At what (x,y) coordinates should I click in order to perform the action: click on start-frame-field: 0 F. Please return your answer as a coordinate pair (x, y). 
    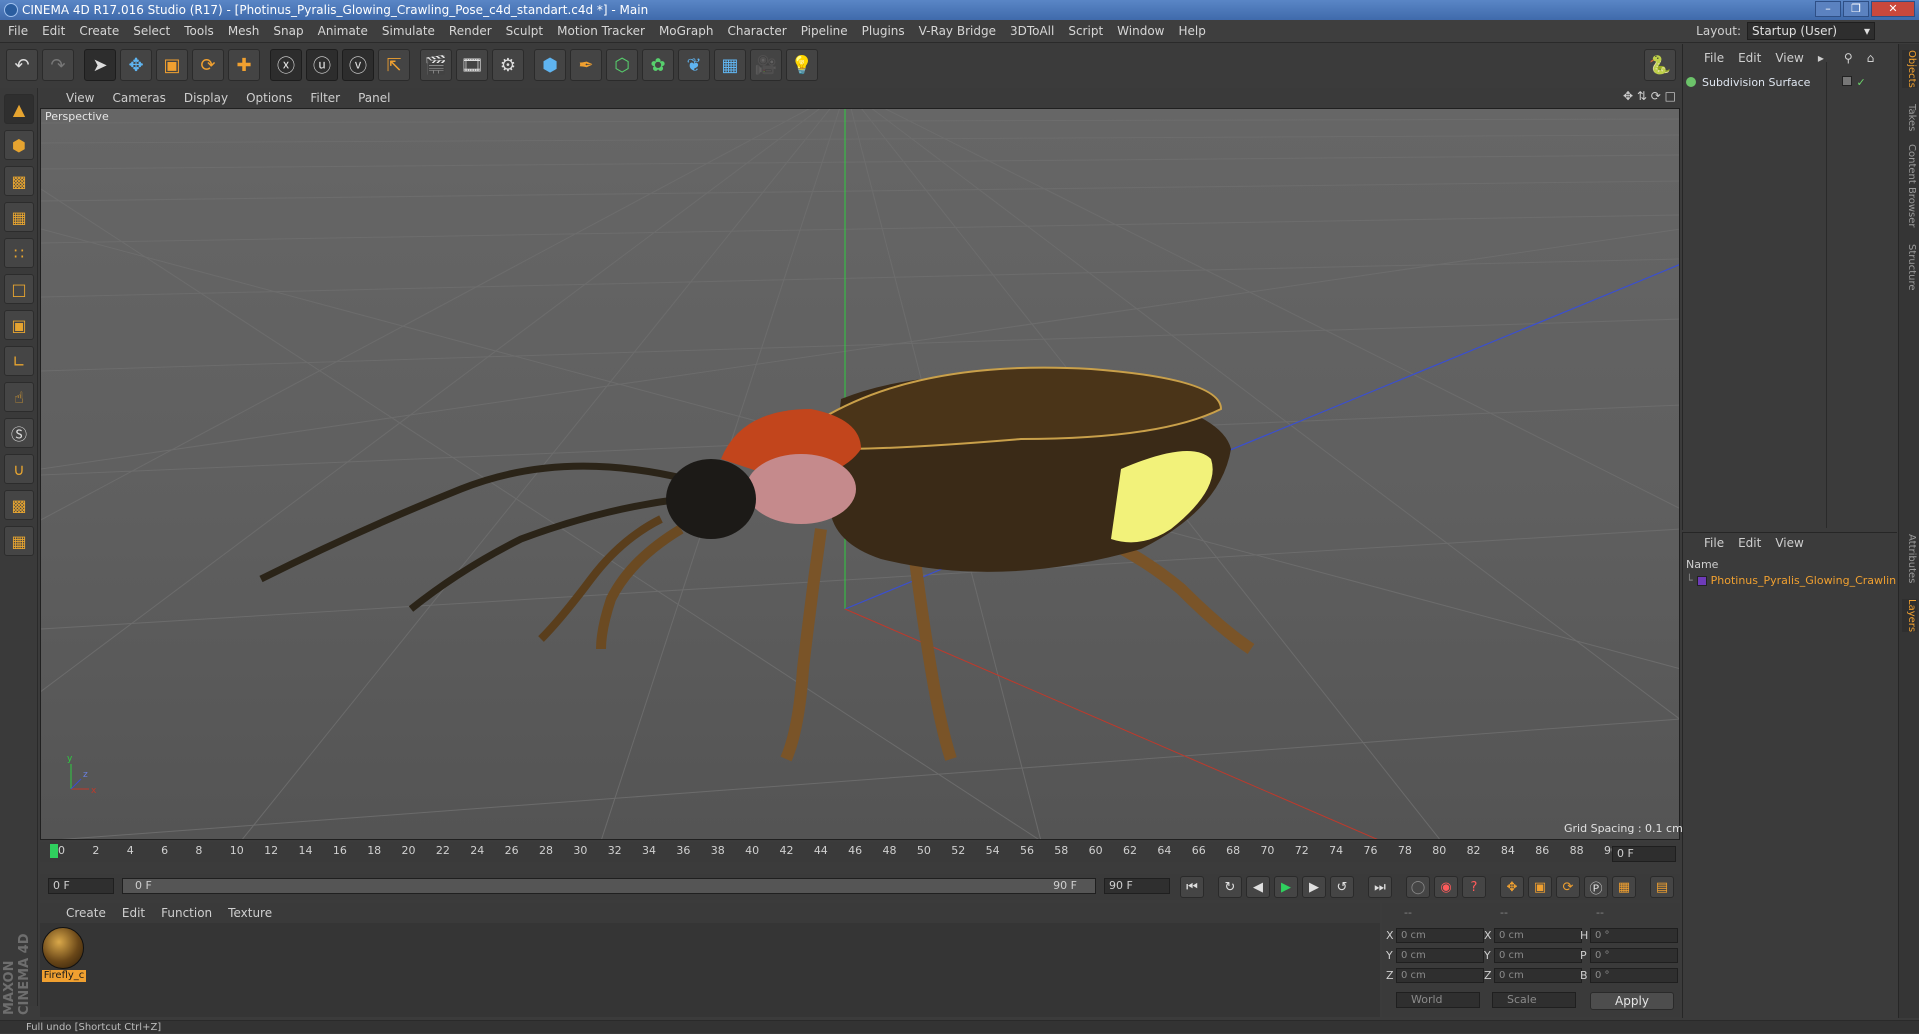
    Looking at the image, I should click on (81, 886).